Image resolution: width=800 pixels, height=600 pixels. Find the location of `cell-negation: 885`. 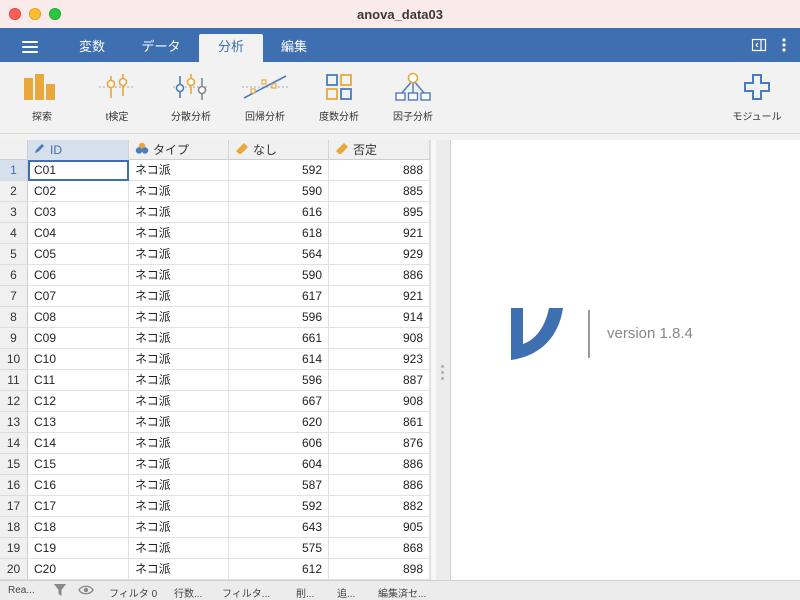

cell-negation: 885 is located at coordinates (379, 191).